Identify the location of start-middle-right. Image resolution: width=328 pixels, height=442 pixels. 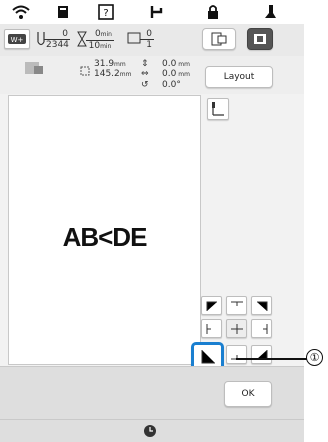
(261, 328).